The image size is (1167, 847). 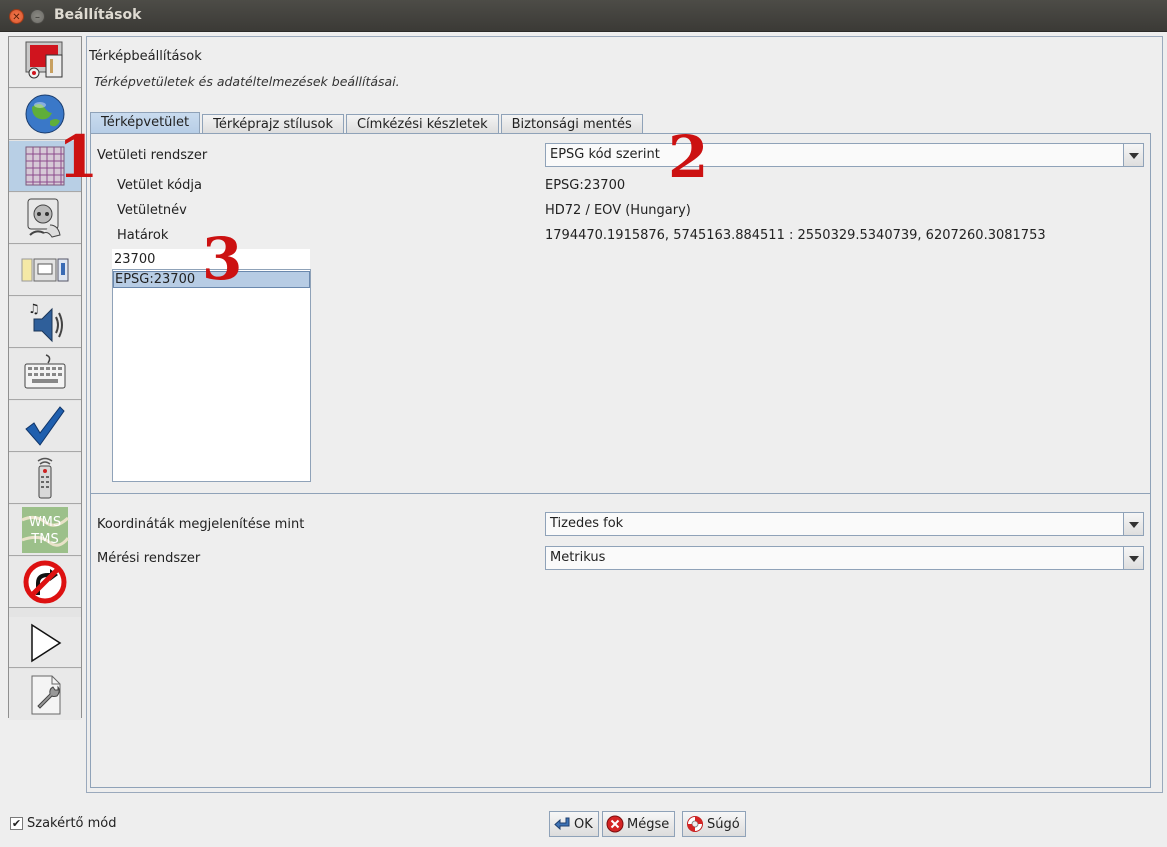 I want to click on coordinates-format-combo: Tizedes fok, so click(x=844, y=524).